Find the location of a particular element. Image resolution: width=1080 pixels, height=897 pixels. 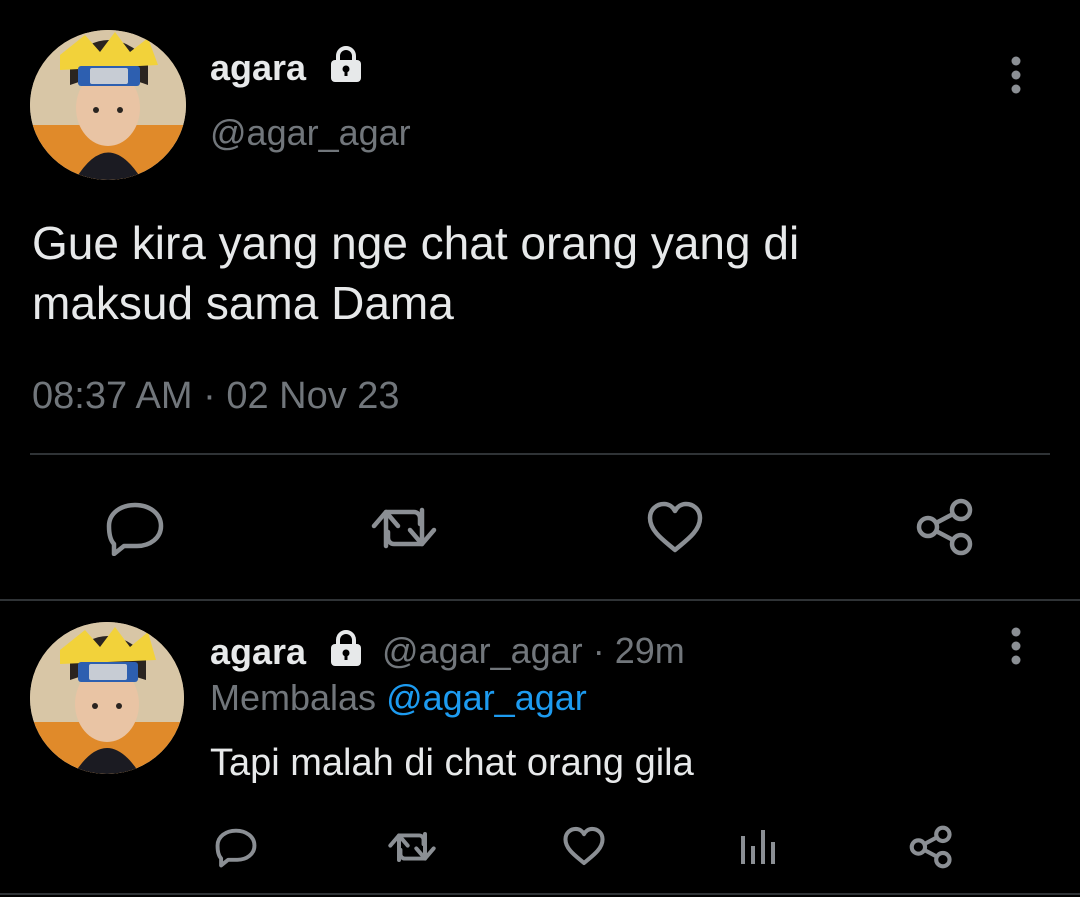

bottom-divider is located at coordinates (540, 894).